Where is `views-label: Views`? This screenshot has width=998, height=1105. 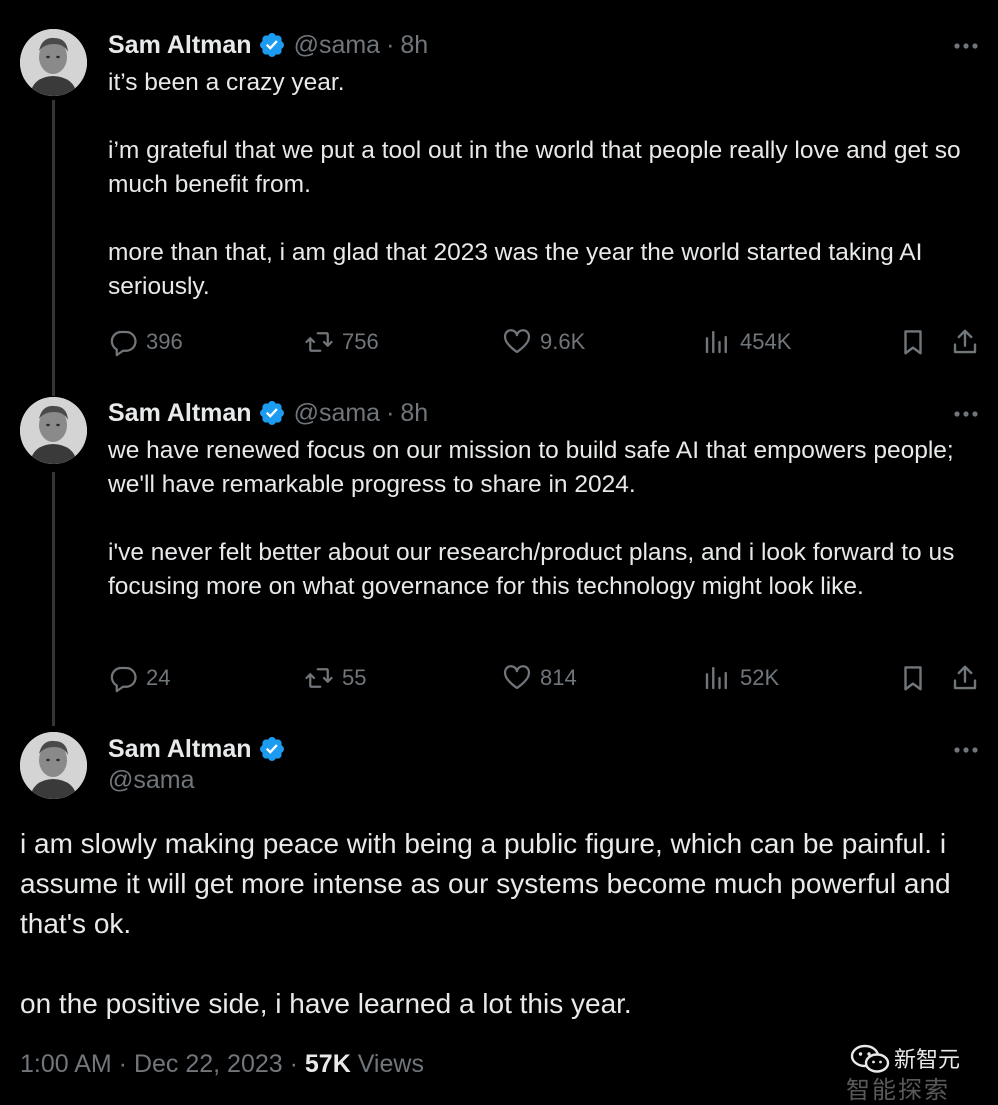
views-label: Views is located at coordinates (387, 1064).